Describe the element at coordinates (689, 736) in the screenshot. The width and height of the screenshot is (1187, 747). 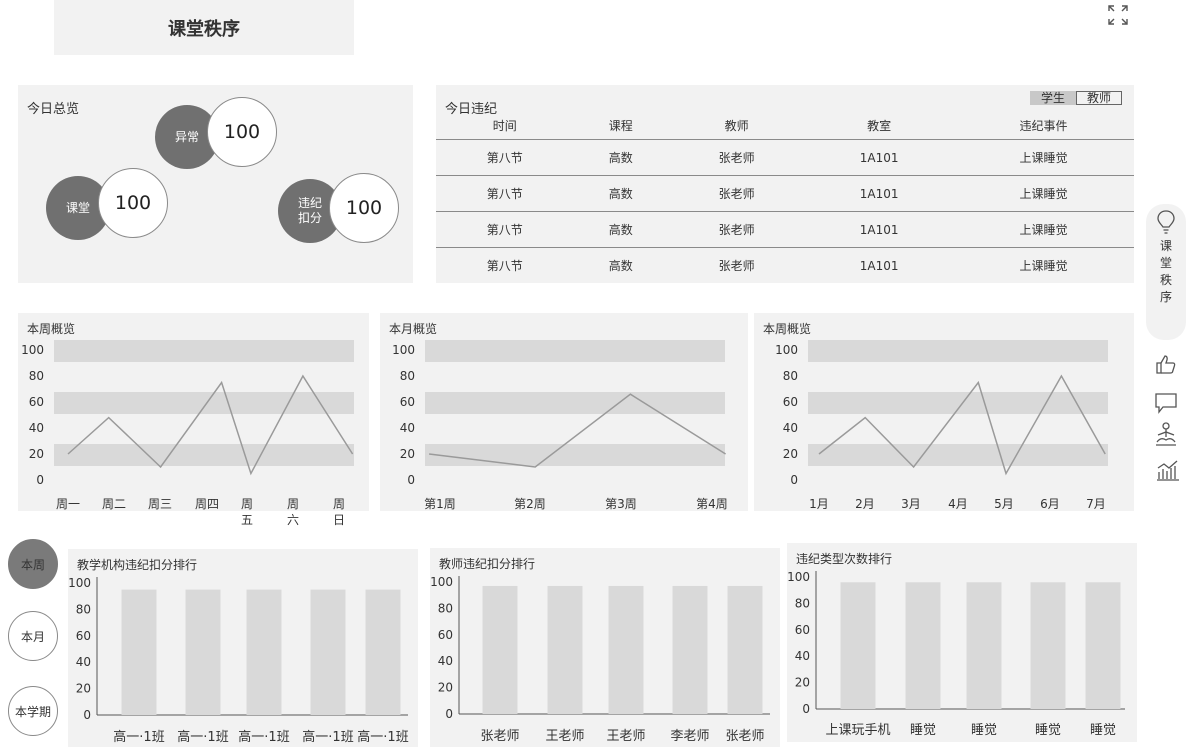
I see `x-tick-label: 李老师` at that location.